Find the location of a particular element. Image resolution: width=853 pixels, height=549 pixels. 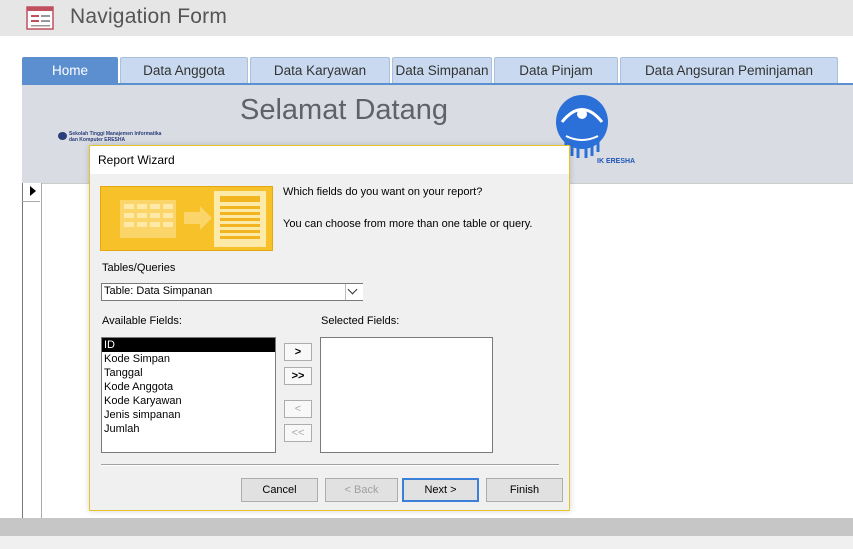

field-item-kode-karyawan: Kode Karyawan is located at coordinates (143, 401).